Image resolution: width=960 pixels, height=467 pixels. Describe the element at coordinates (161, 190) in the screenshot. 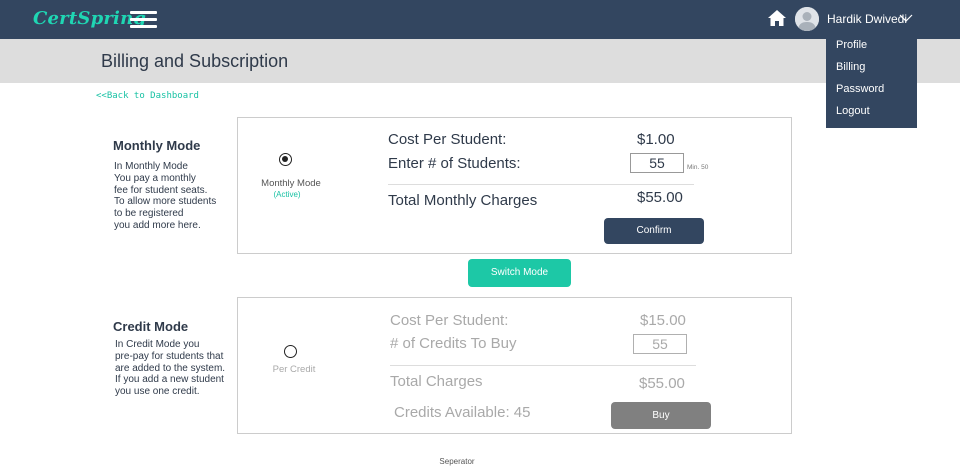

I see `description-line: fee for student seats.` at that location.